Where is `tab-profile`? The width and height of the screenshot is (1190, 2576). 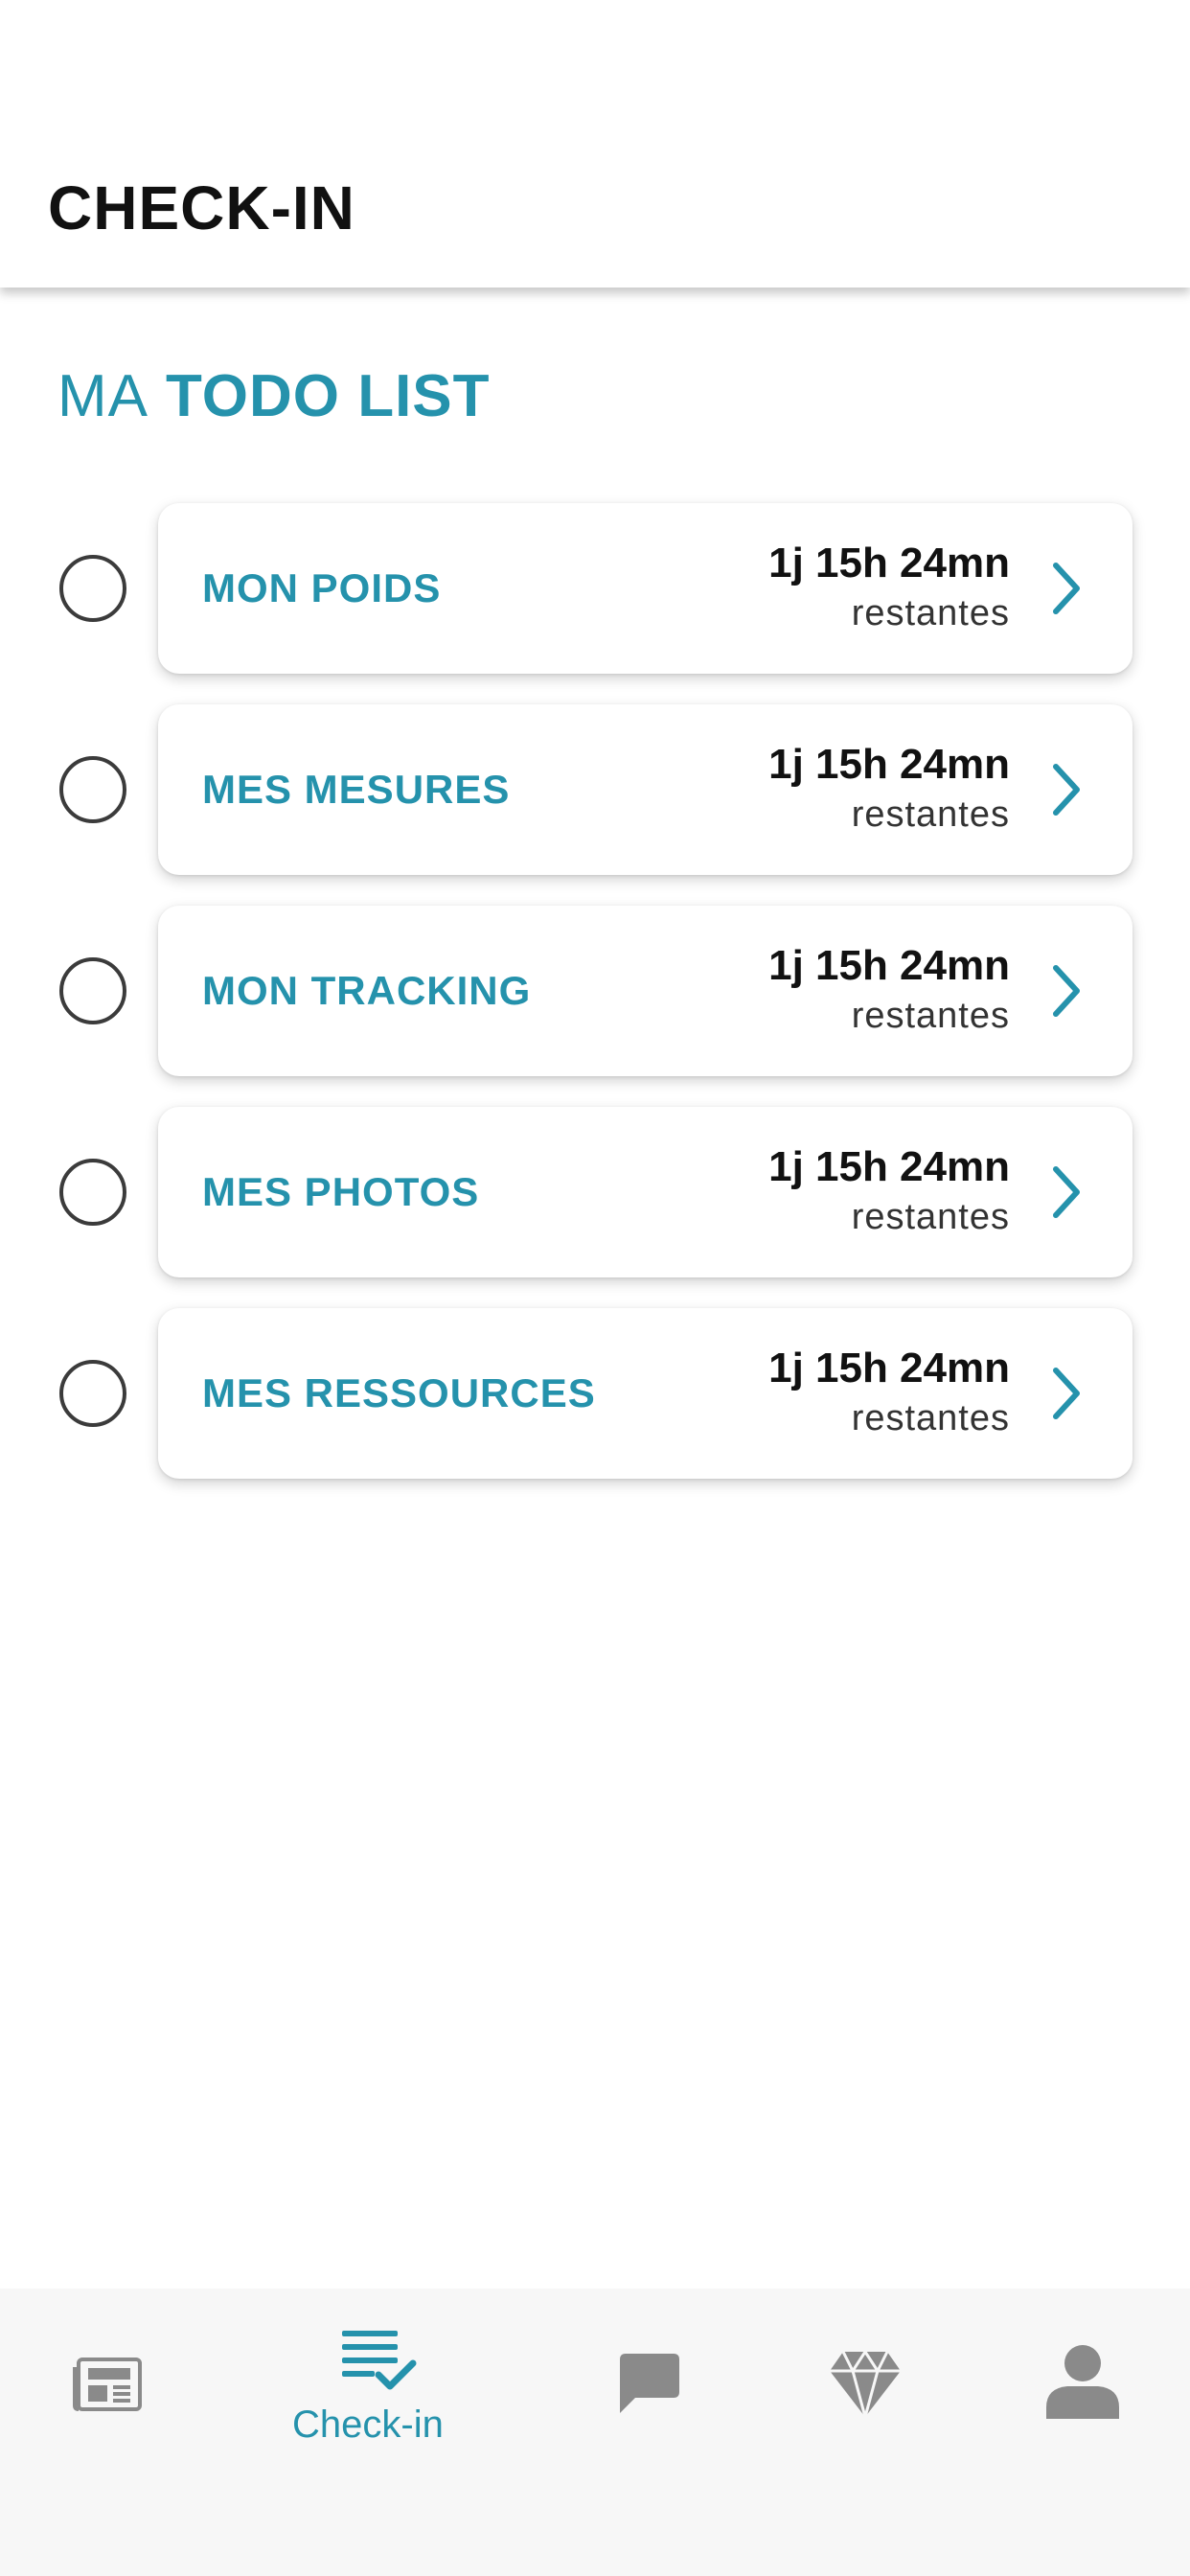
tab-profile is located at coordinates (1083, 2432).